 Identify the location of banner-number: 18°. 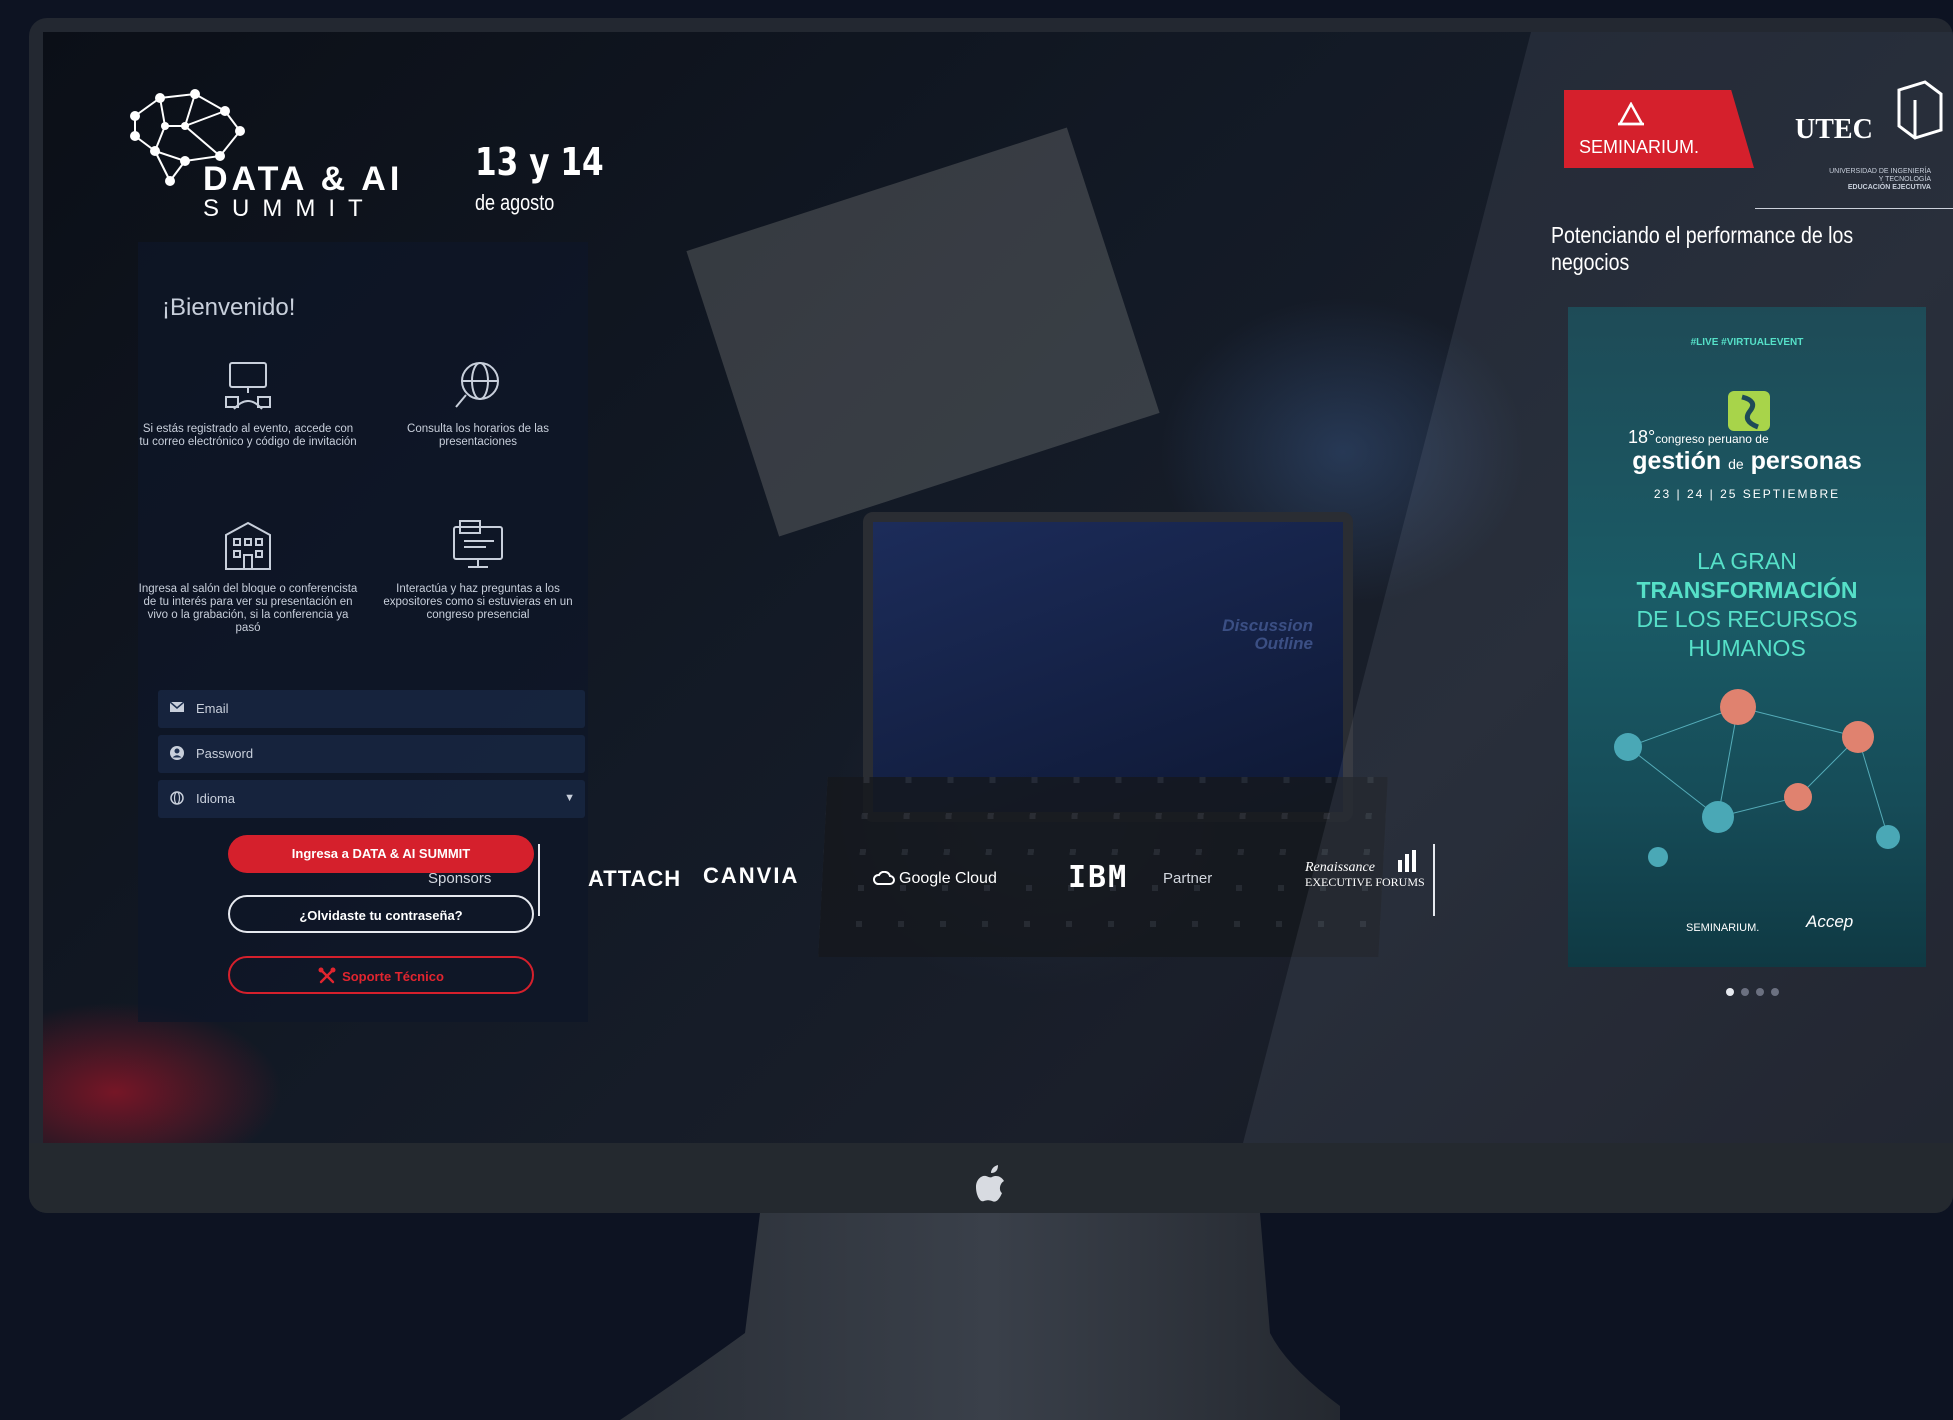
(1642, 437).